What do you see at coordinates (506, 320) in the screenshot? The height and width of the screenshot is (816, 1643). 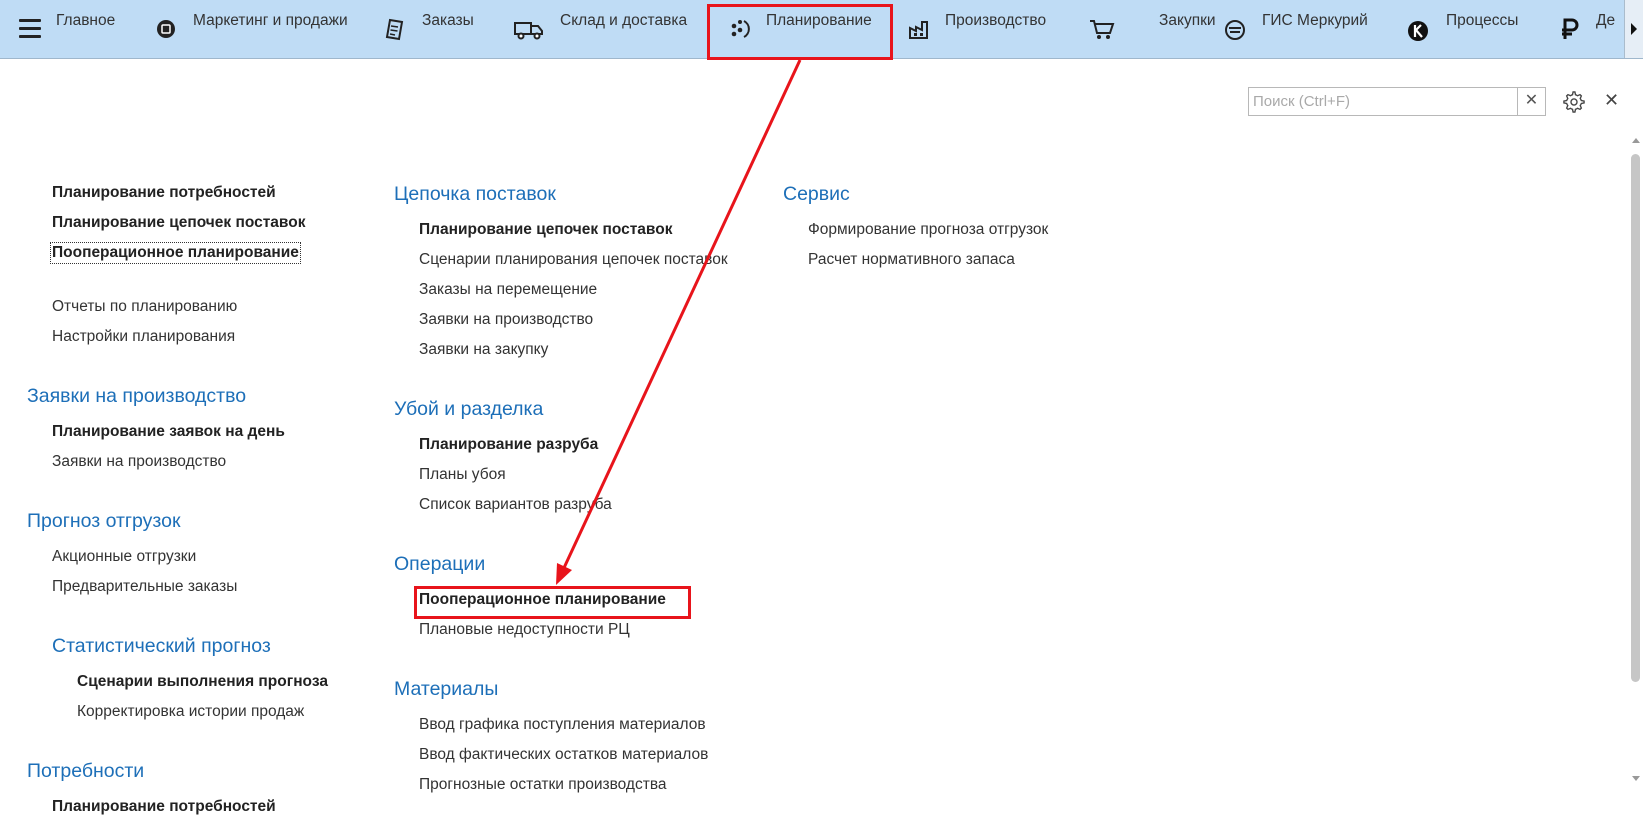 I see `link-production-requests-2: Заявки на производство` at bounding box center [506, 320].